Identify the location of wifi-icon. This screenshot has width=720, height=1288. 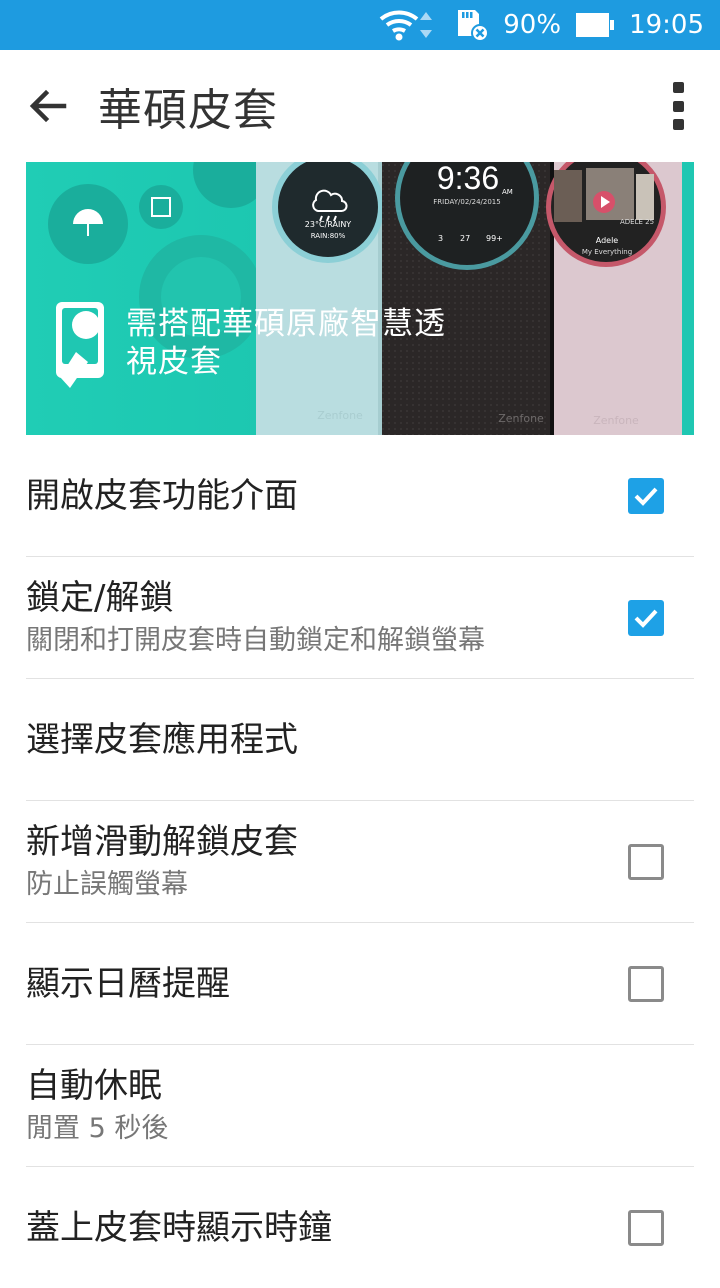
(409, 25).